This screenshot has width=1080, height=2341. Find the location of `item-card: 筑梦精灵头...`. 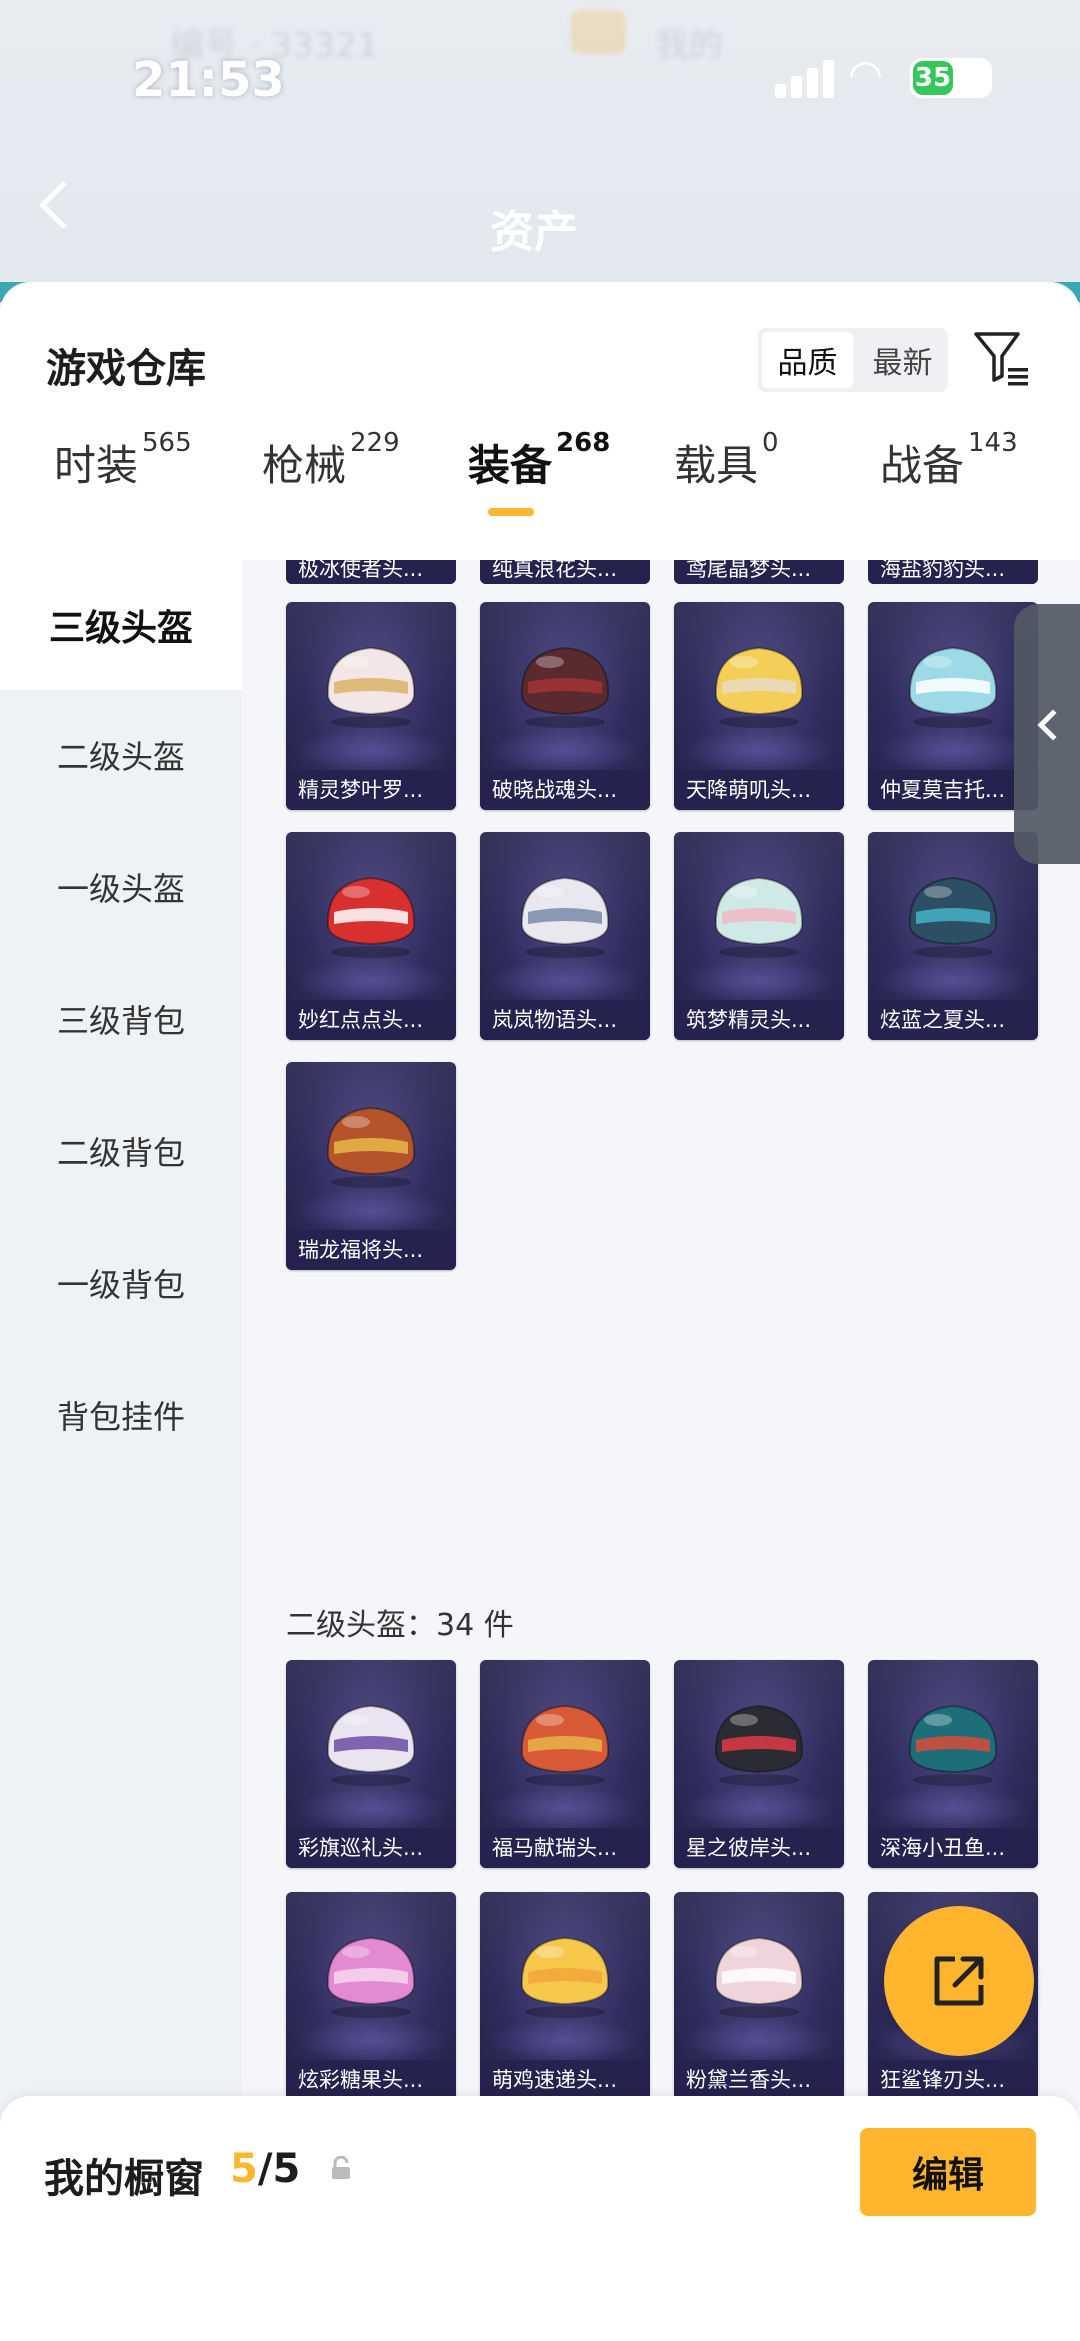

item-card: 筑梦精灵头... is located at coordinates (759, 936).